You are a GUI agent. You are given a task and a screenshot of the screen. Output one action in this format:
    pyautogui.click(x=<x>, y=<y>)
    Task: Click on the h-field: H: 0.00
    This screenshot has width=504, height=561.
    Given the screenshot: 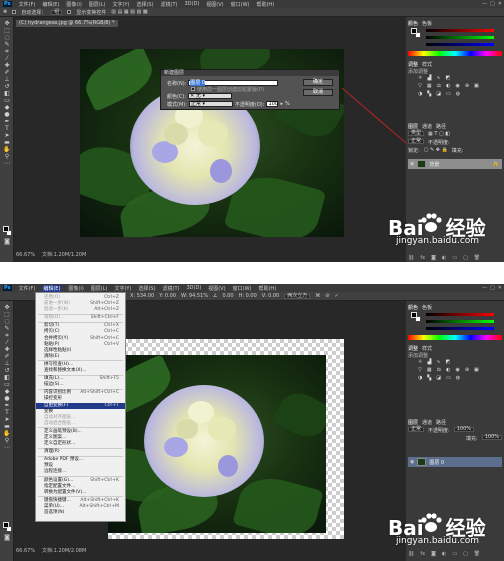 What is the action you would take?
    pyautogui.click(x=248, y=296)
    